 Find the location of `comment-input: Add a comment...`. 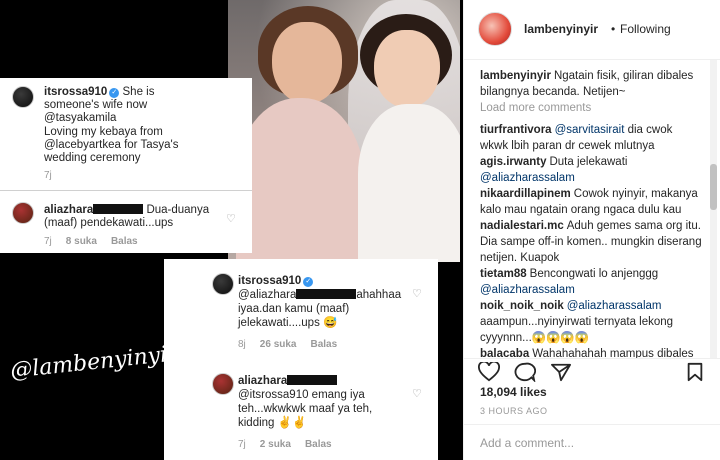

comment-input: Add a comment... is located at coordinates (527, 443).